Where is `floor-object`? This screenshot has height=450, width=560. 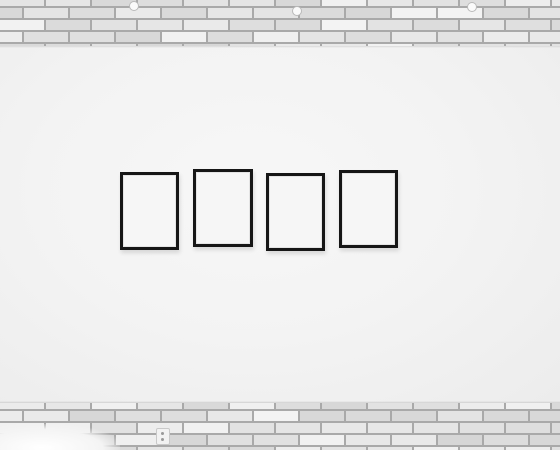
floor-object is located at coordinates (60, 437).